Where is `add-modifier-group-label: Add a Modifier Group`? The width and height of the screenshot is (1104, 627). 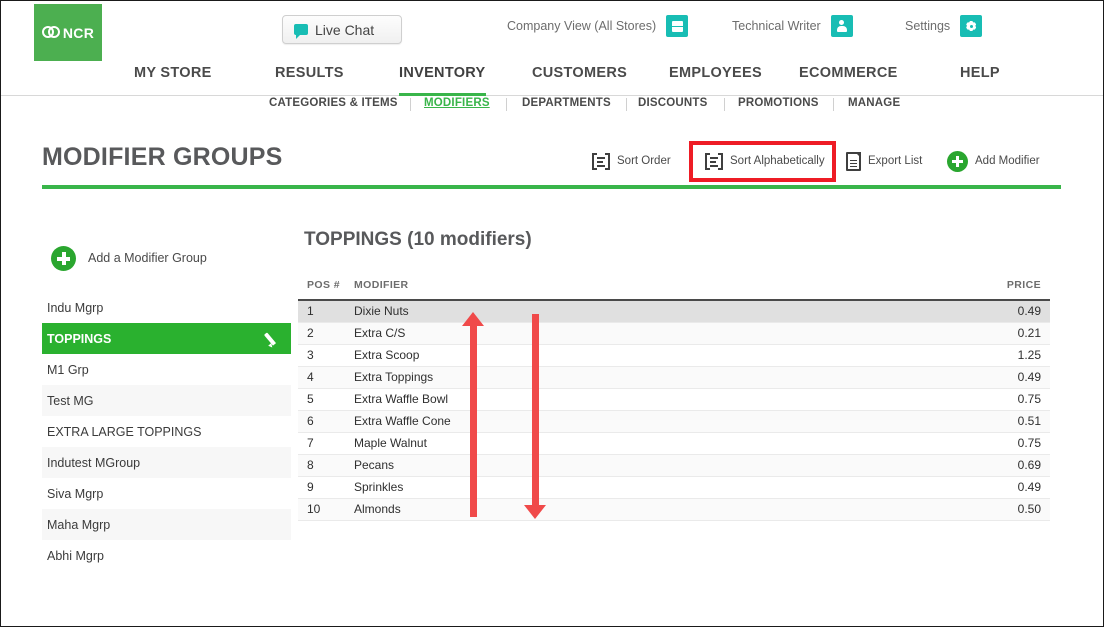 add-modifier-group-label: Add a Modifier Group is located at coordinates (147, 258).